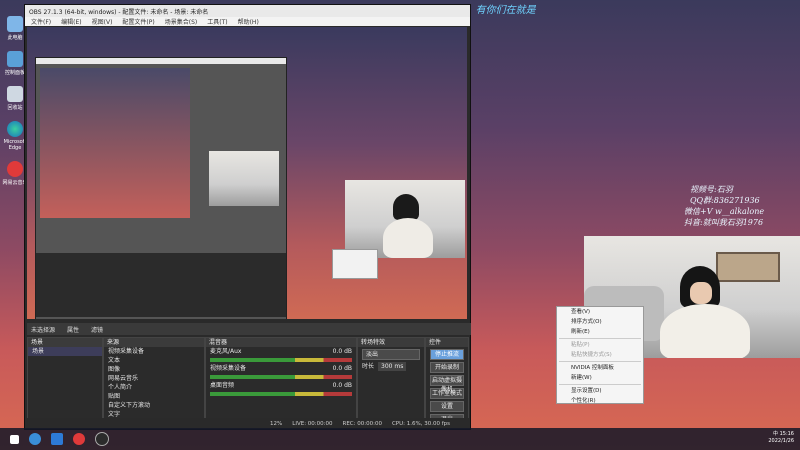  What do you see at coordinates (392, 366) in the screenshot?
I see `duration-input: 300 ms` at bounding box center [392, 366].